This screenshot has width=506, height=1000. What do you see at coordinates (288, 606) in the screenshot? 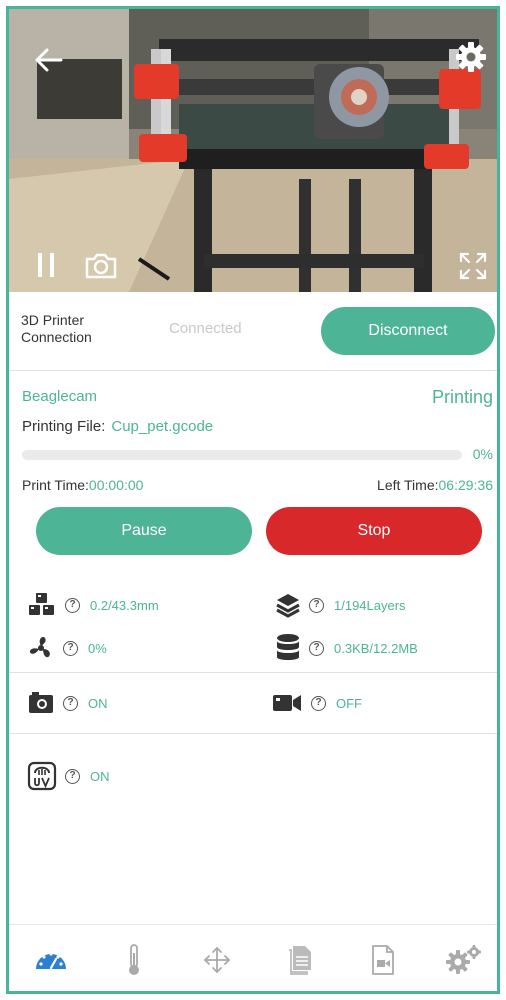
I see `layers-icon` at bounding box center [288, 606].